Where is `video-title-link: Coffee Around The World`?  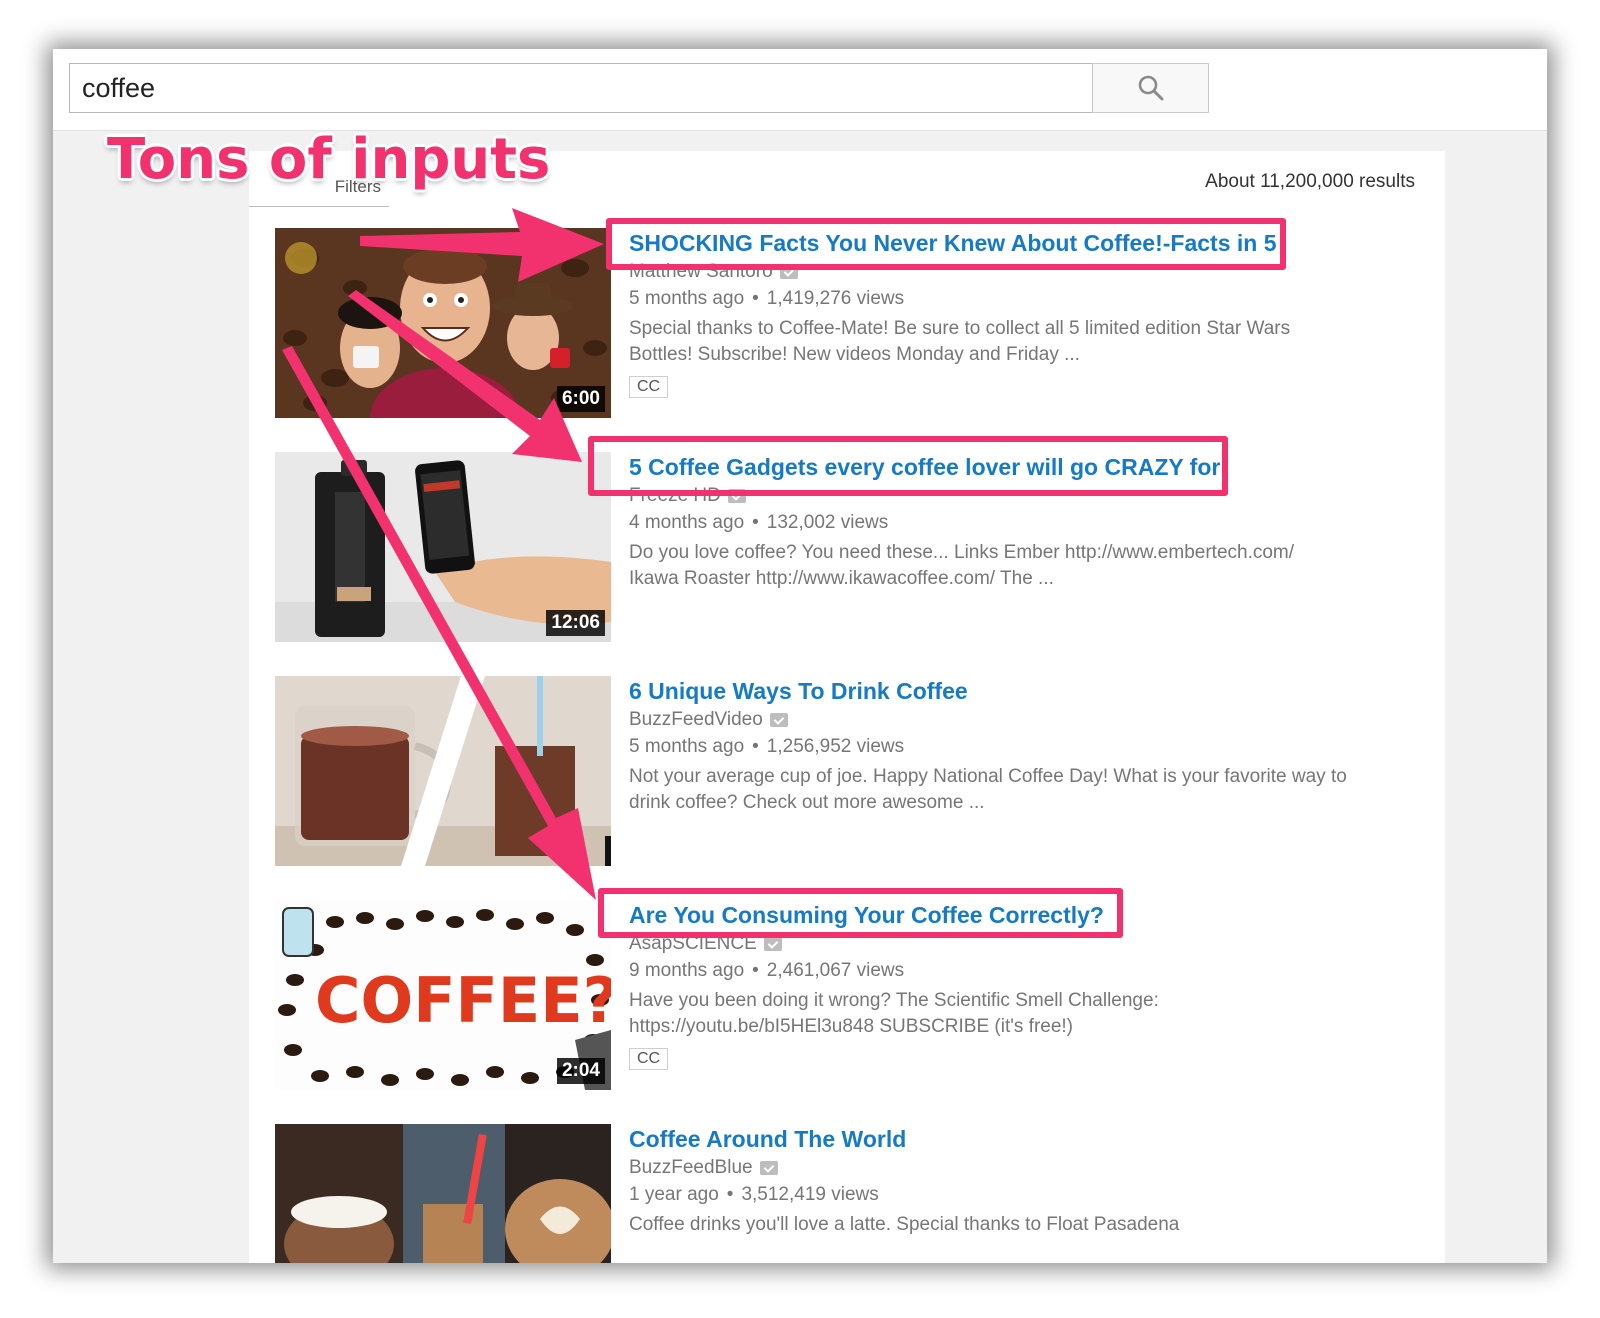
video-title-link: Coffee Around The World is located at coordinates (1024, 1139).